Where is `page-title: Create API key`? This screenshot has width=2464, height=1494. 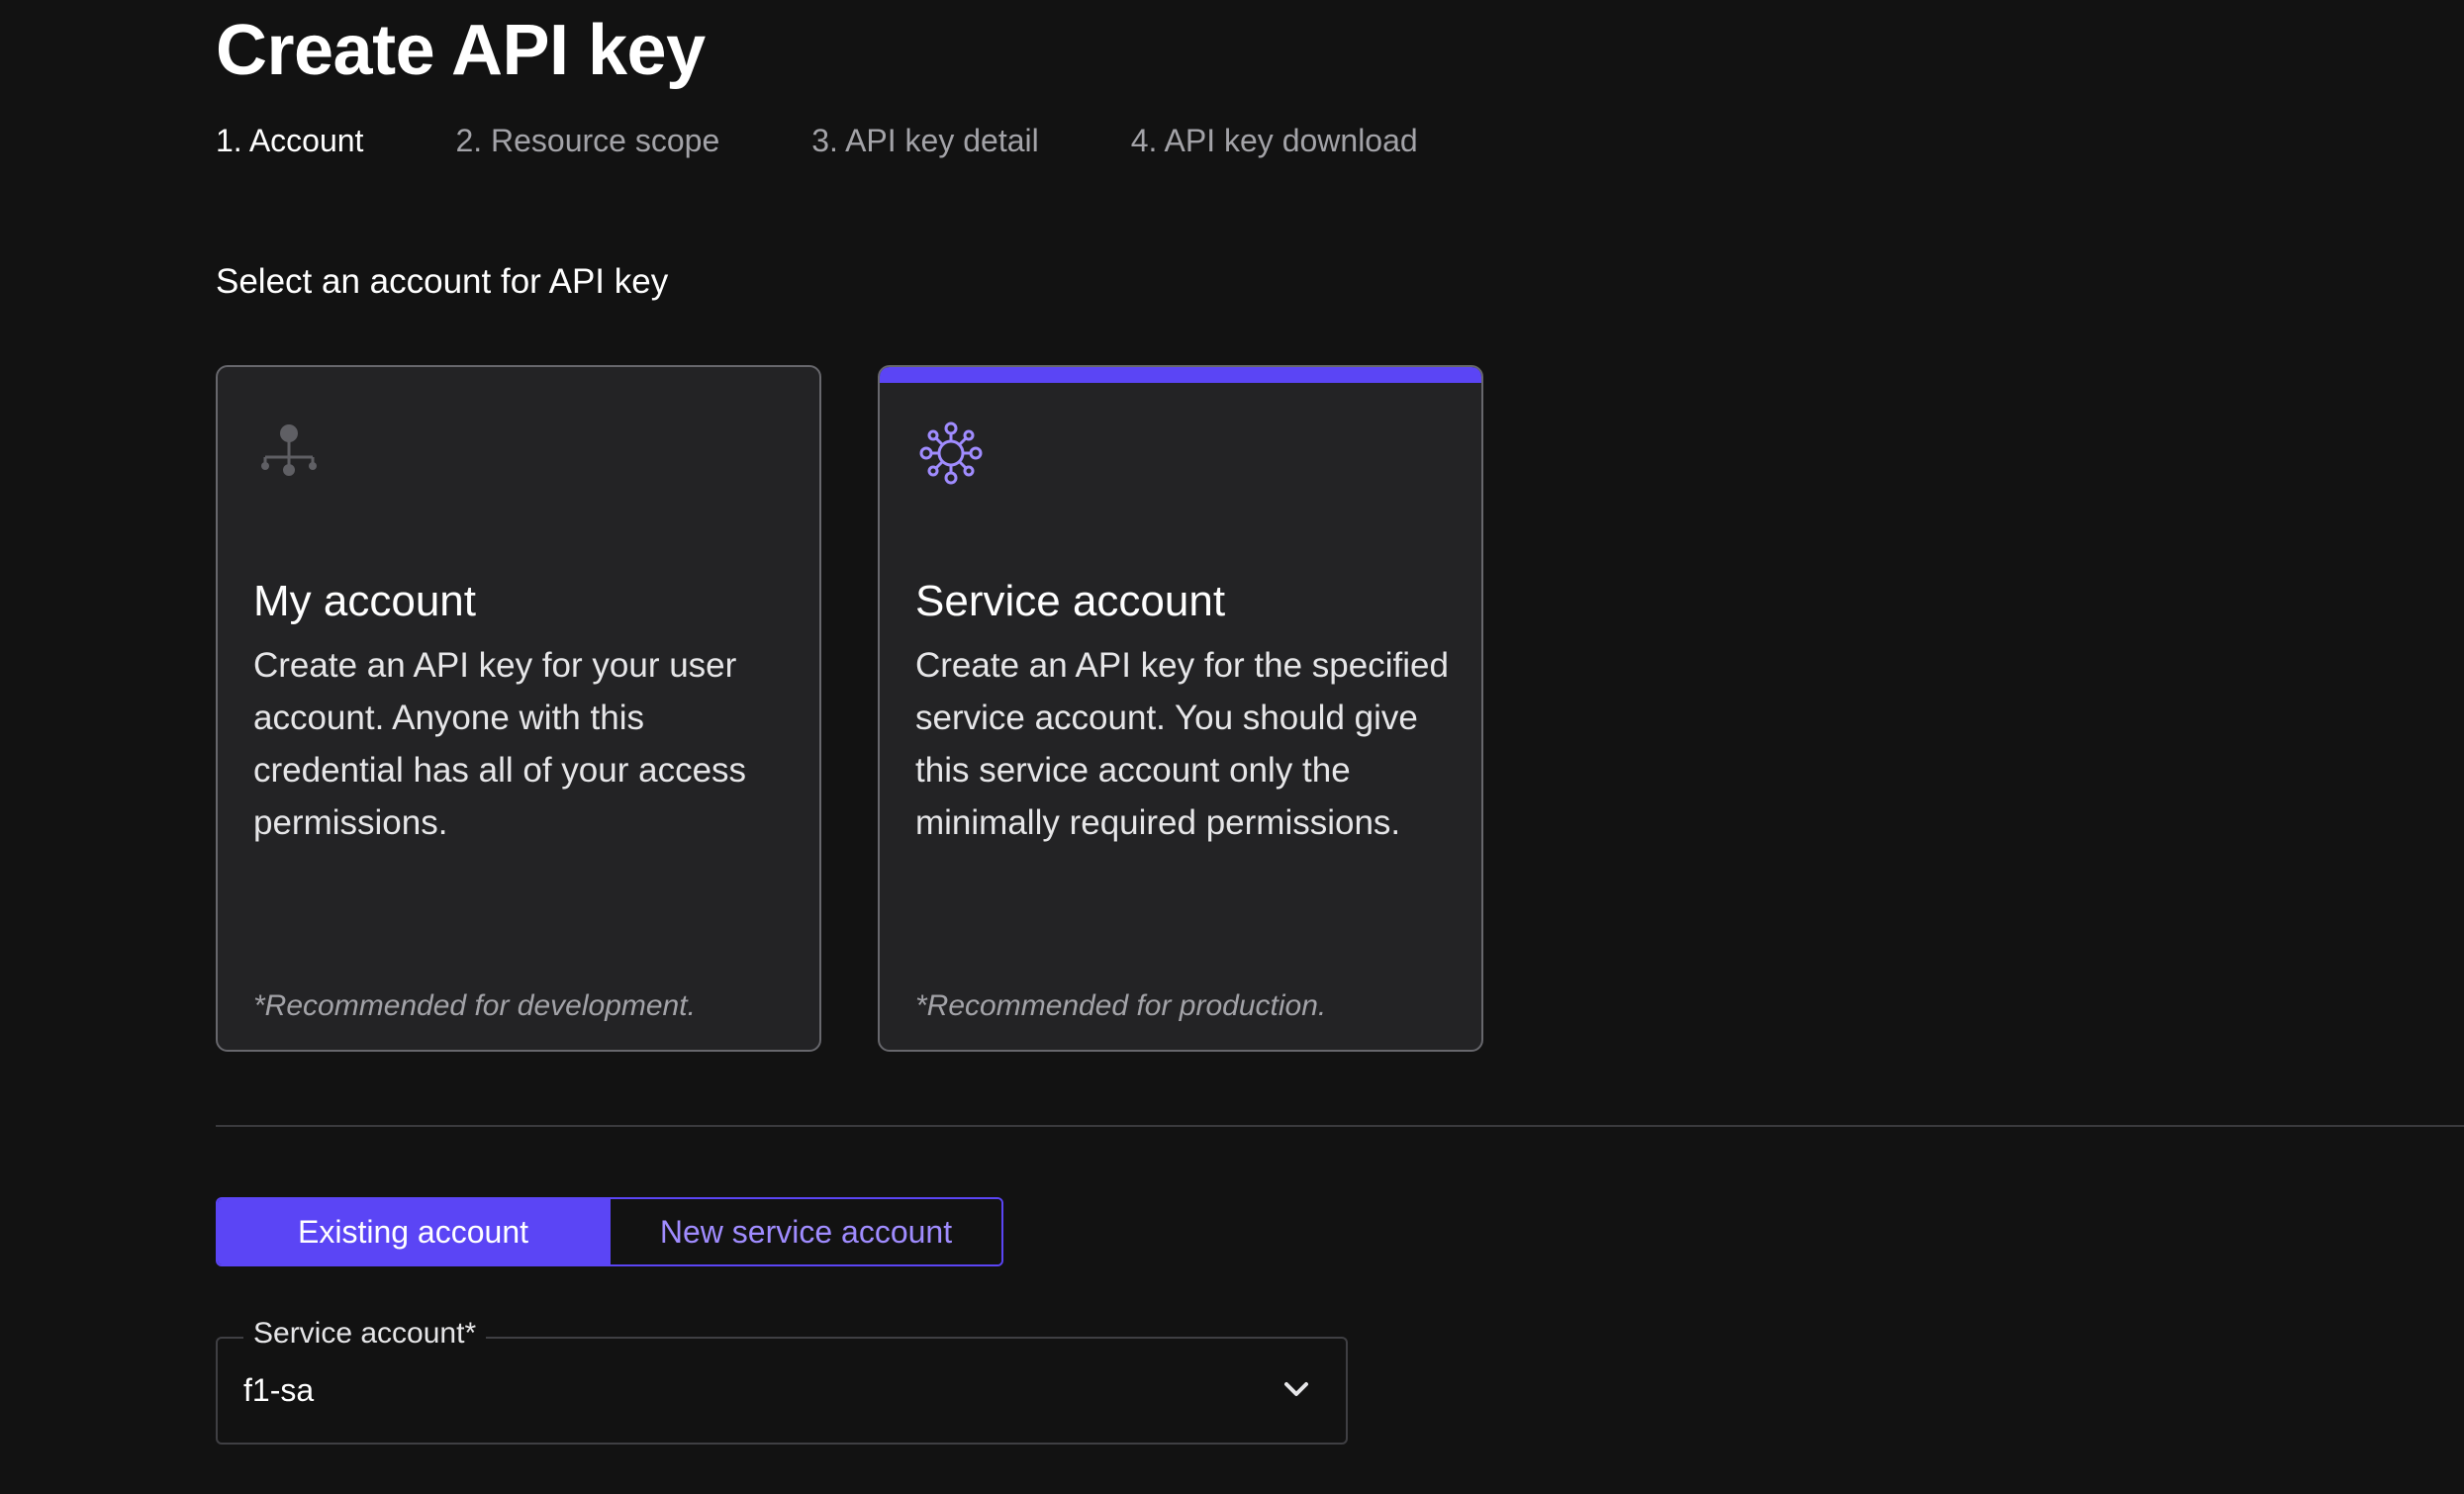 page-title: Create API key is located at coordinates (461, 50).